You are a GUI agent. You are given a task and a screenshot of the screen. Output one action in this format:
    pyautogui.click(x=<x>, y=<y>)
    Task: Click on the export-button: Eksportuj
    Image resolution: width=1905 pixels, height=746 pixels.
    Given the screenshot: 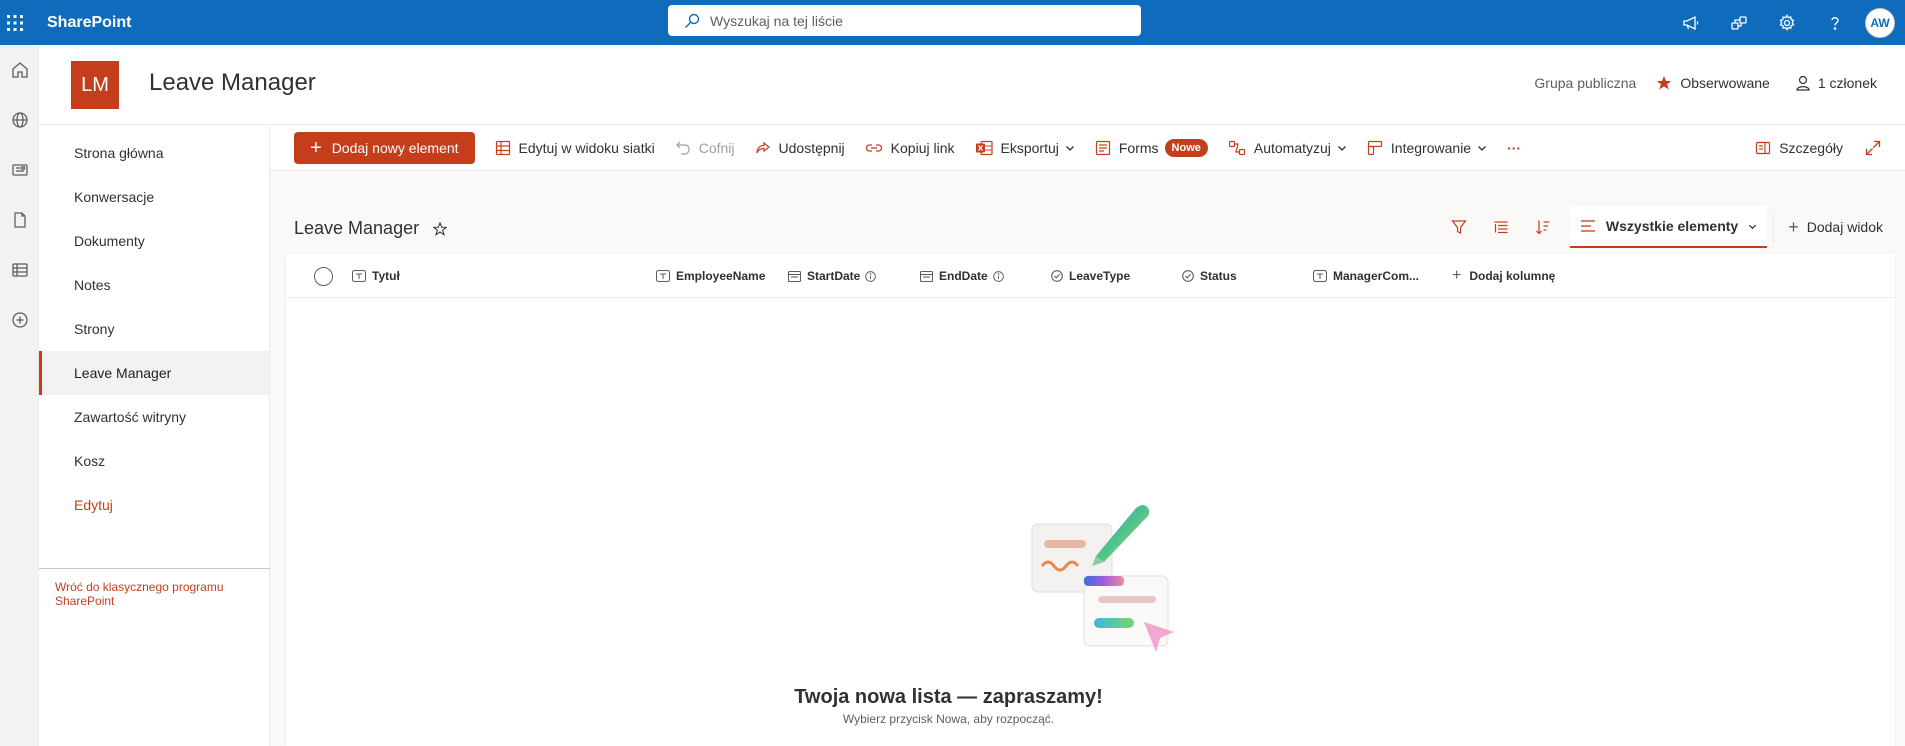 What is the action you would take?
    pyautogui.click(x=1025, y=148)
    